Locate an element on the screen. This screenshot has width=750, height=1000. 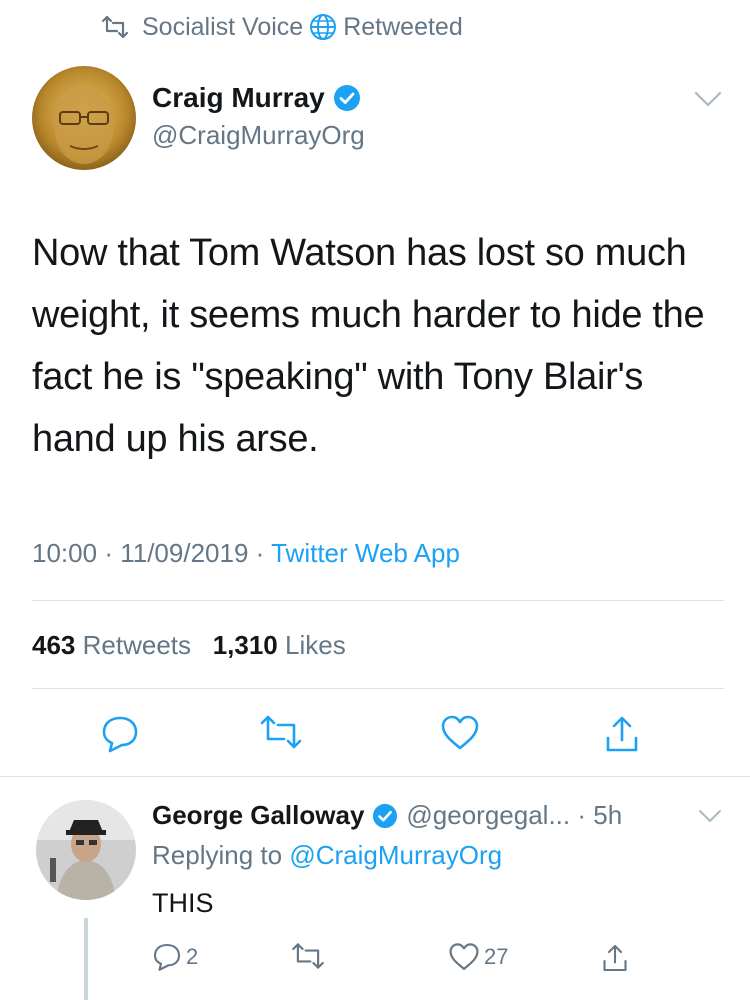
likes-stat: 1,310 Likes is located at coordinates (279, 645).